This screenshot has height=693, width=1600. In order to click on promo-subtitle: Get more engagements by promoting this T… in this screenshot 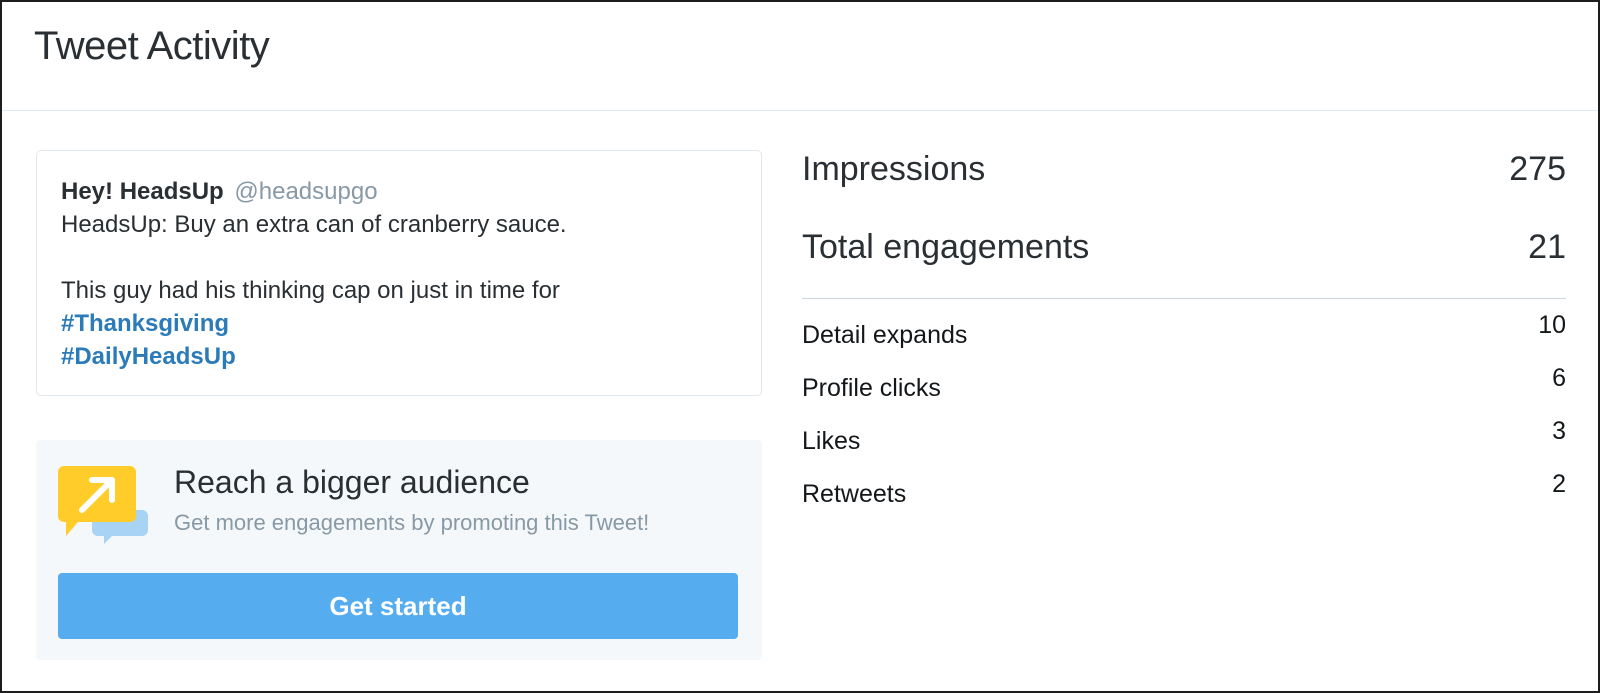, I will do `click(412, 522)`.